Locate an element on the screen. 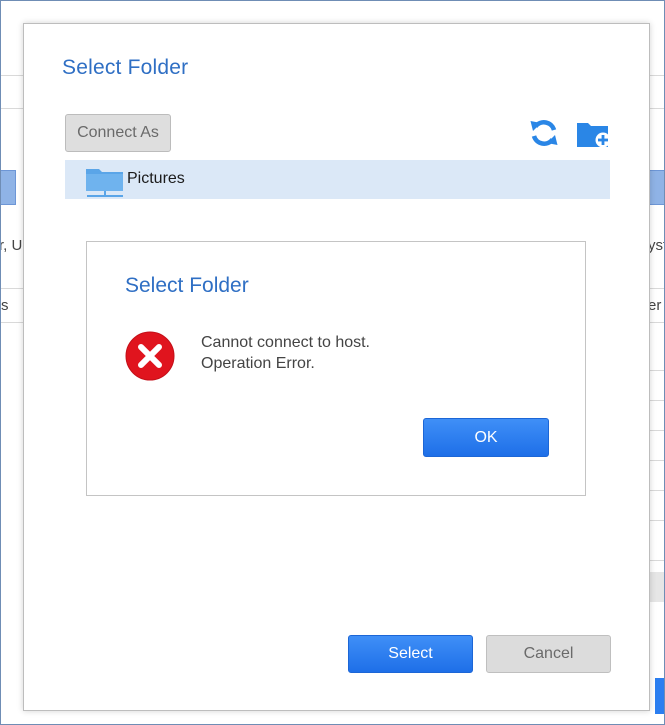  connect-as-button: Connect As is located at coordinates (118, 133).